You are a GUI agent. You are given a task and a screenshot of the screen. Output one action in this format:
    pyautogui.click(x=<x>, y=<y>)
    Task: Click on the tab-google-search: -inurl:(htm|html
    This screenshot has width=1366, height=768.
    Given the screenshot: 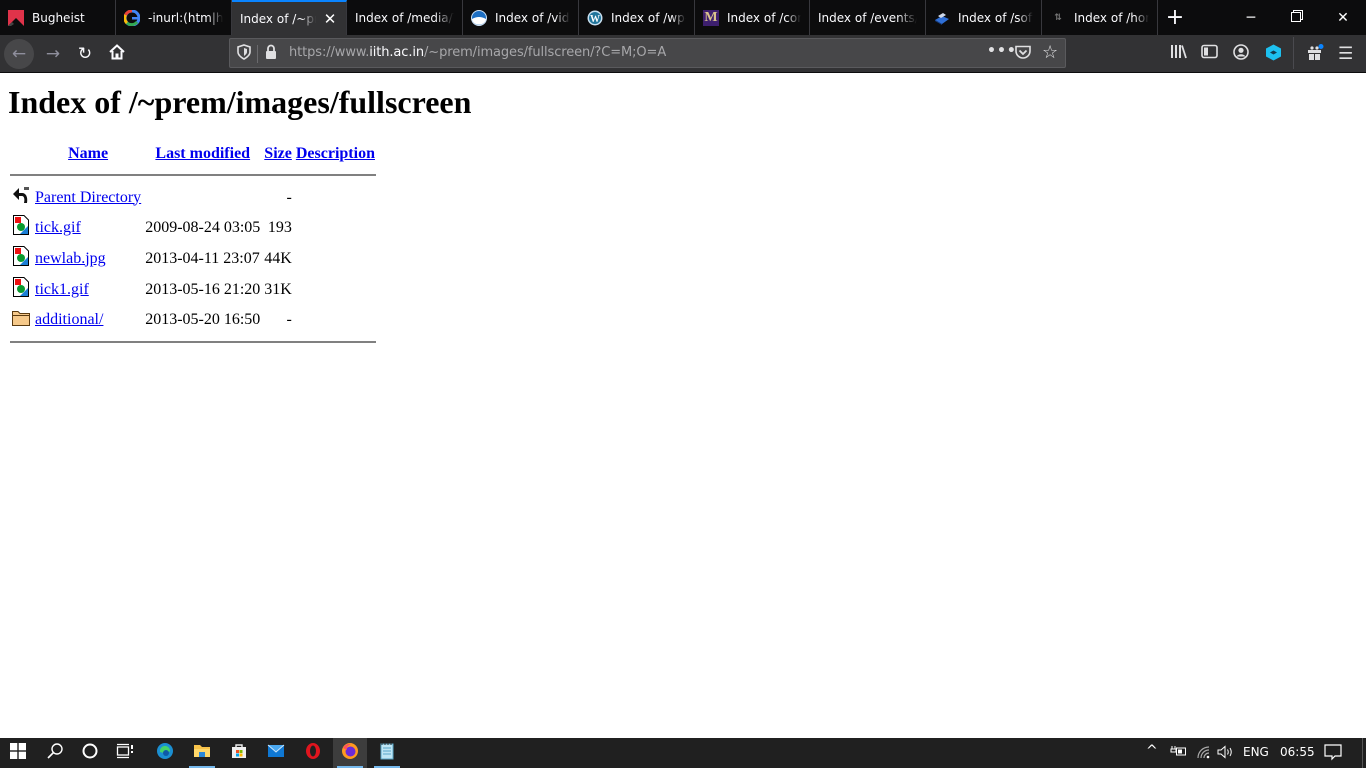 What is the action you would take?
    pyautogui.click(x=174, y=17)
    